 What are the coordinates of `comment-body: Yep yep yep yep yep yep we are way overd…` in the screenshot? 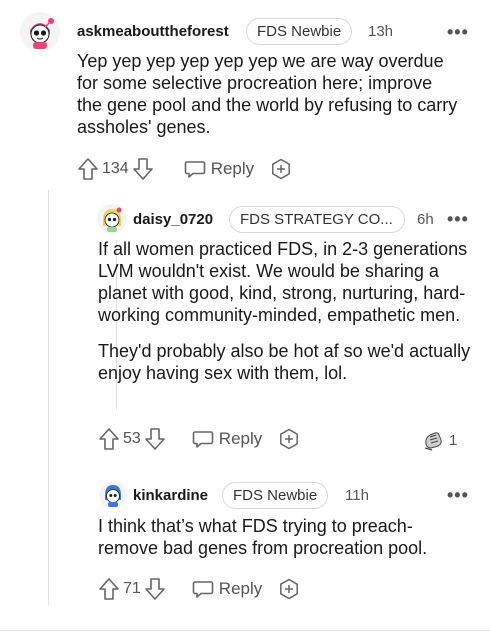 It's located at (269, 94).